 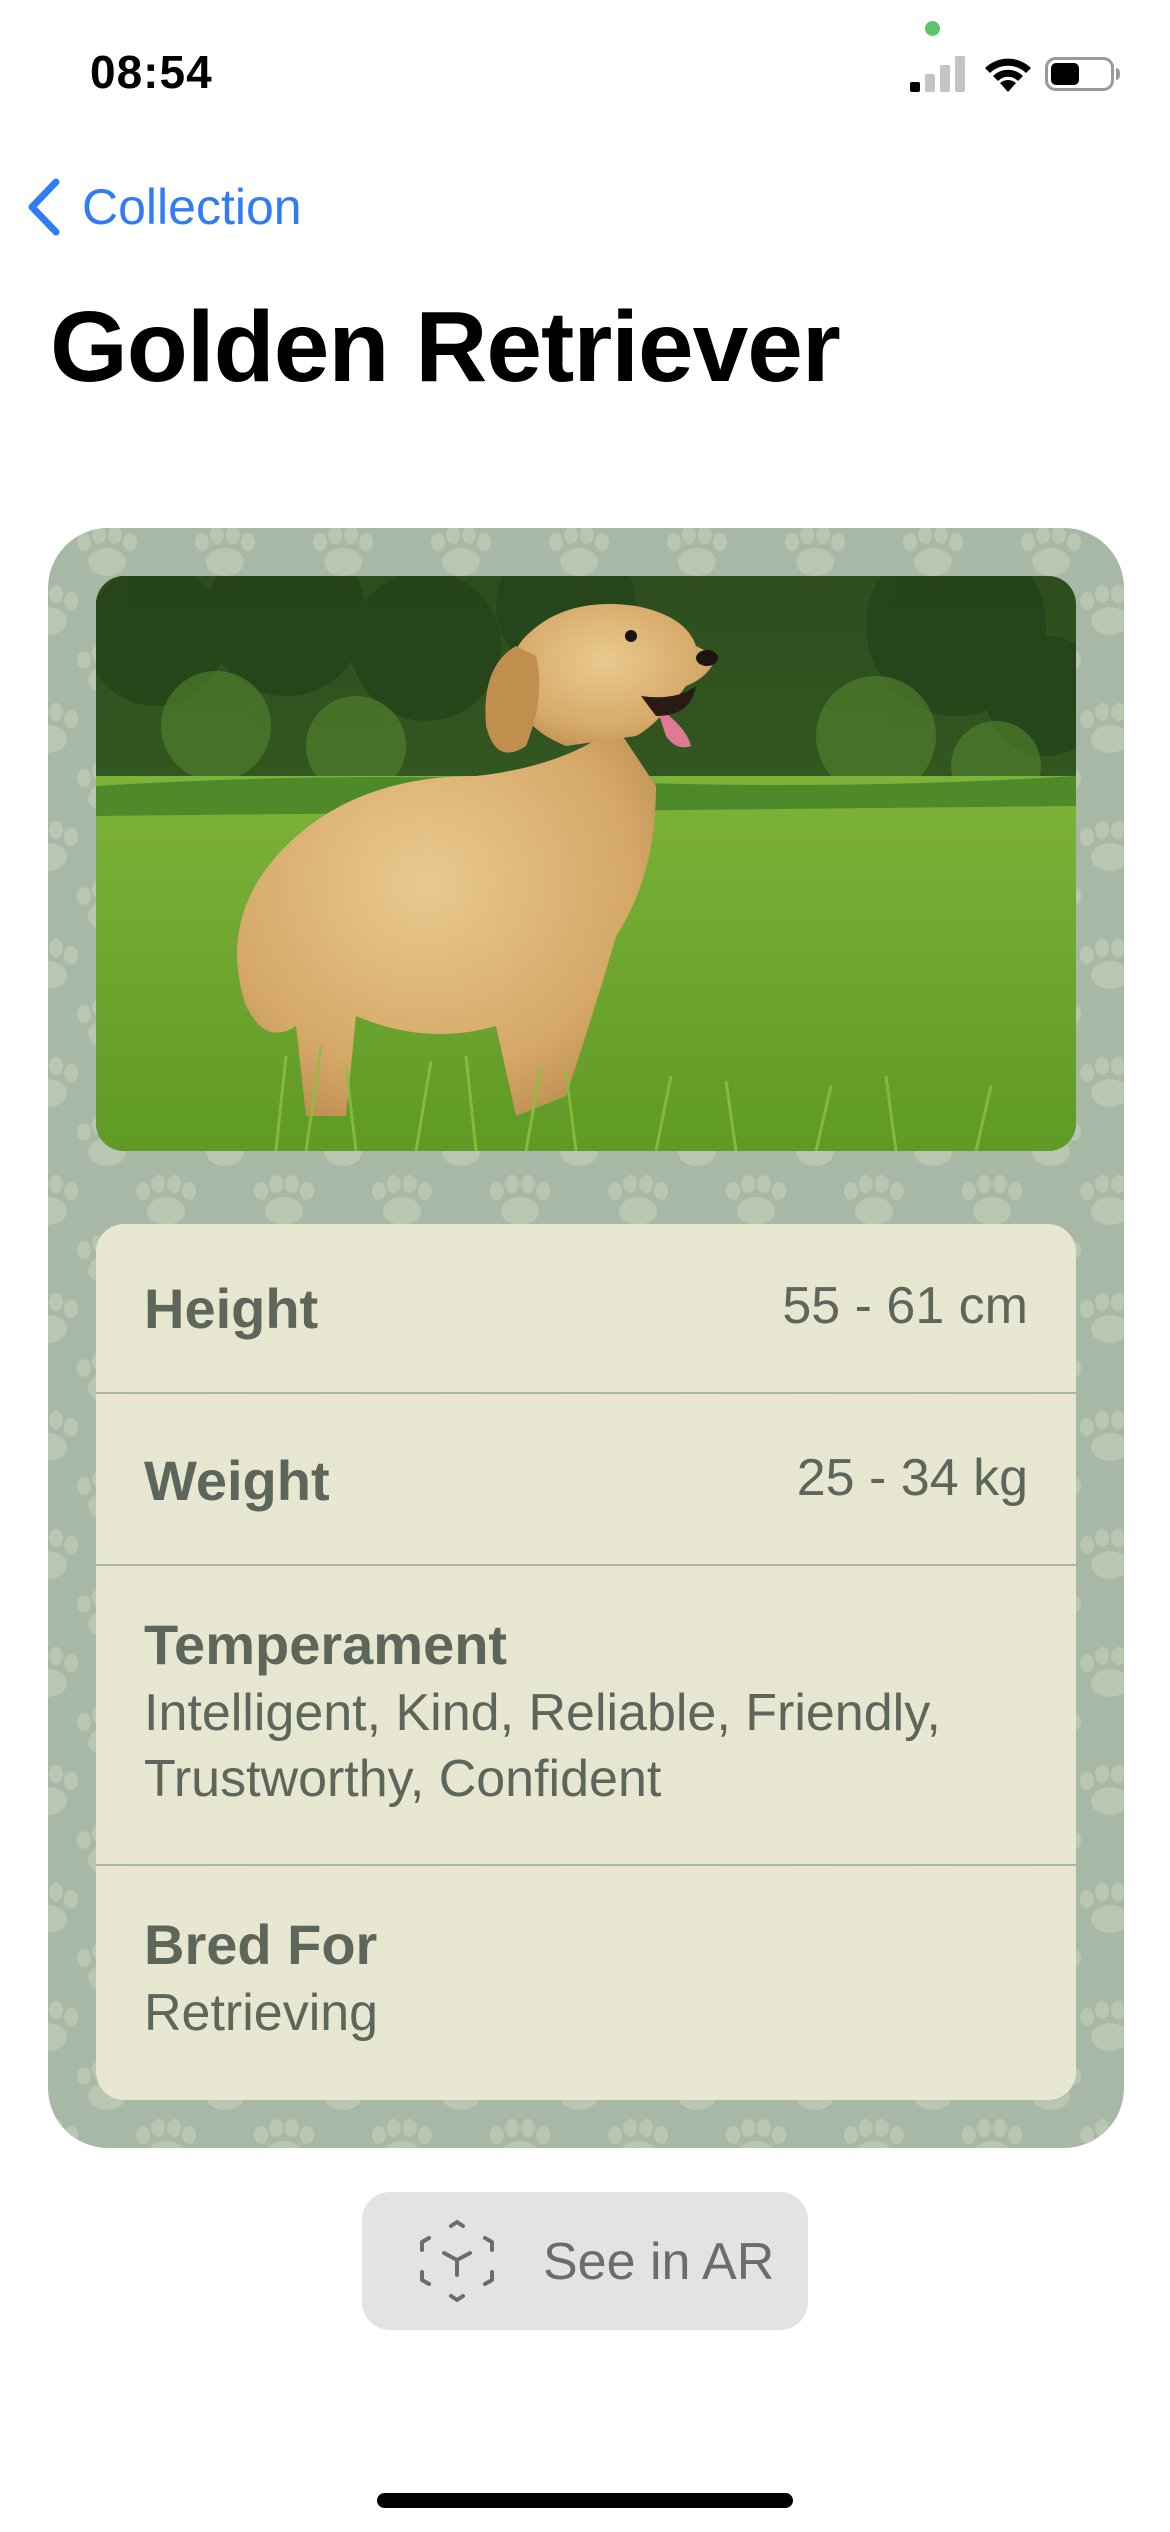 What do you see at coordinates (585, 2500) in the screenshot?
I see `home-indicator` at bounding box center [585, 2500].